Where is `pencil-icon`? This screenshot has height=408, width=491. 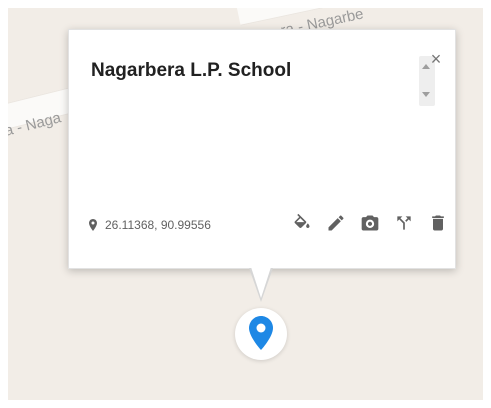
pencil-icon is located at coordinates (336, 223).